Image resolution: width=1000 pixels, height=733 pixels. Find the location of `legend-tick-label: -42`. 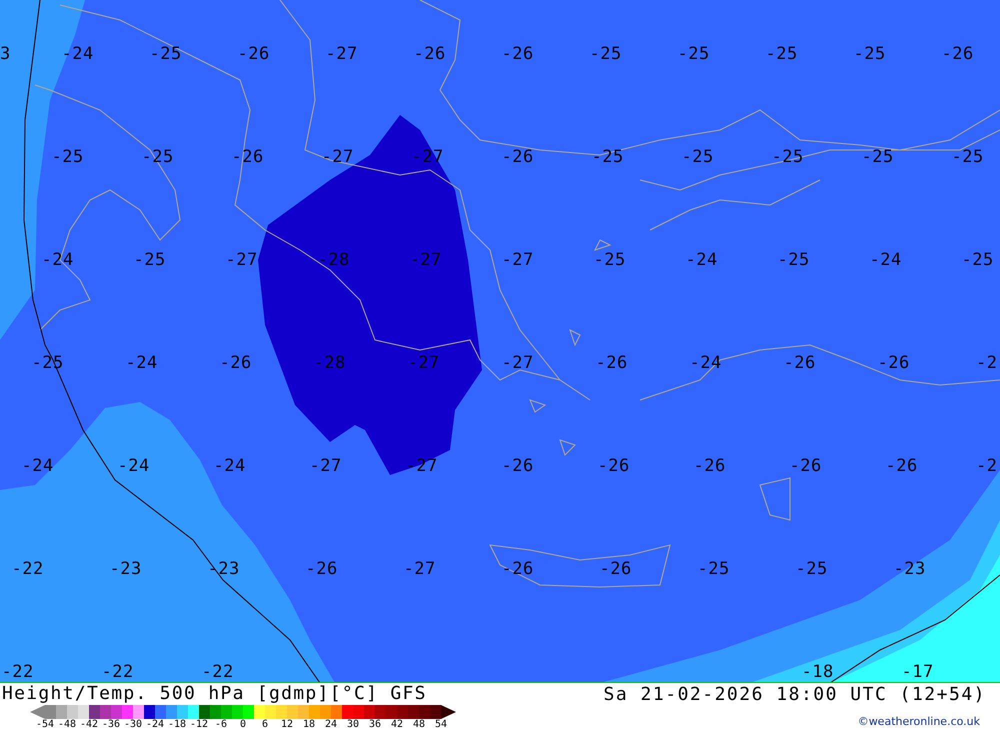

legend-tick-label: -42 is located at coordinates (89, 725).